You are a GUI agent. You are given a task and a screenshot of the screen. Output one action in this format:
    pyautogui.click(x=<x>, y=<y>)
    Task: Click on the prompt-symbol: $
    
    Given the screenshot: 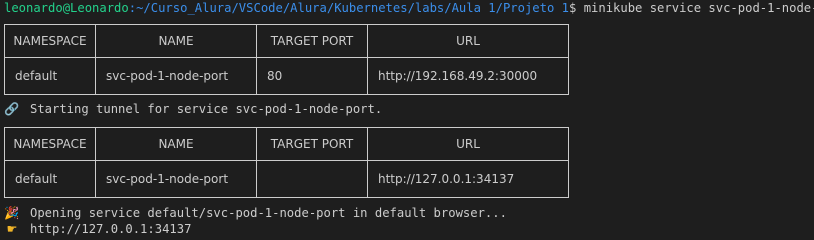 What is the action you would take?
    pyautogui.click(x=573, y=8)
    